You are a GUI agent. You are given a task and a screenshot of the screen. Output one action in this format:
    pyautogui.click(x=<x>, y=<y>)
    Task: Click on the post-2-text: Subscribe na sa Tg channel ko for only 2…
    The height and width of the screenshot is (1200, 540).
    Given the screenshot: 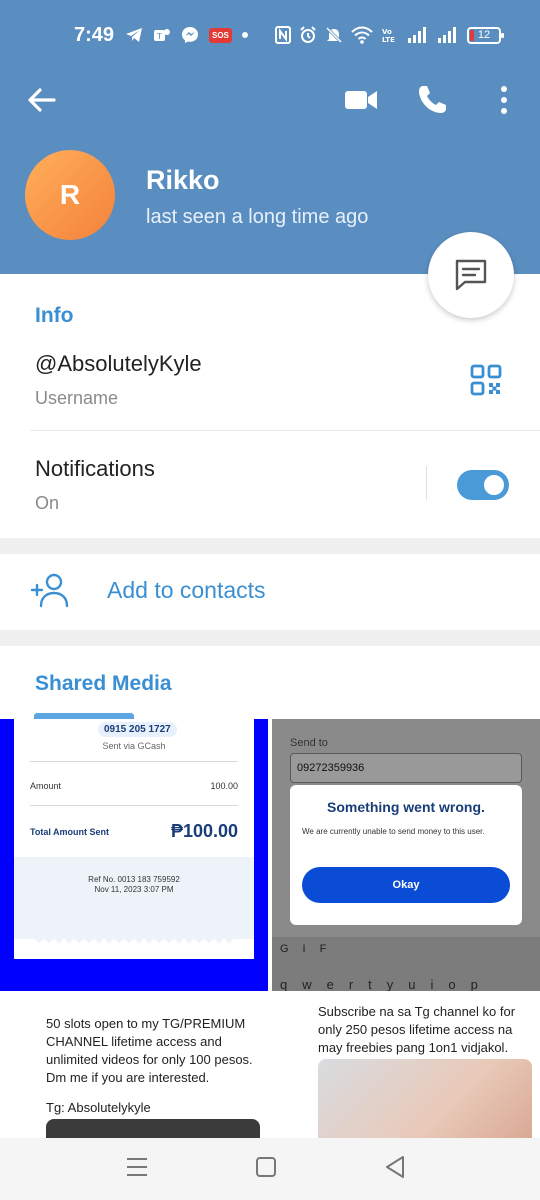 What is the action you would take?
    pyautogui.click(x=417, y=1029)
    